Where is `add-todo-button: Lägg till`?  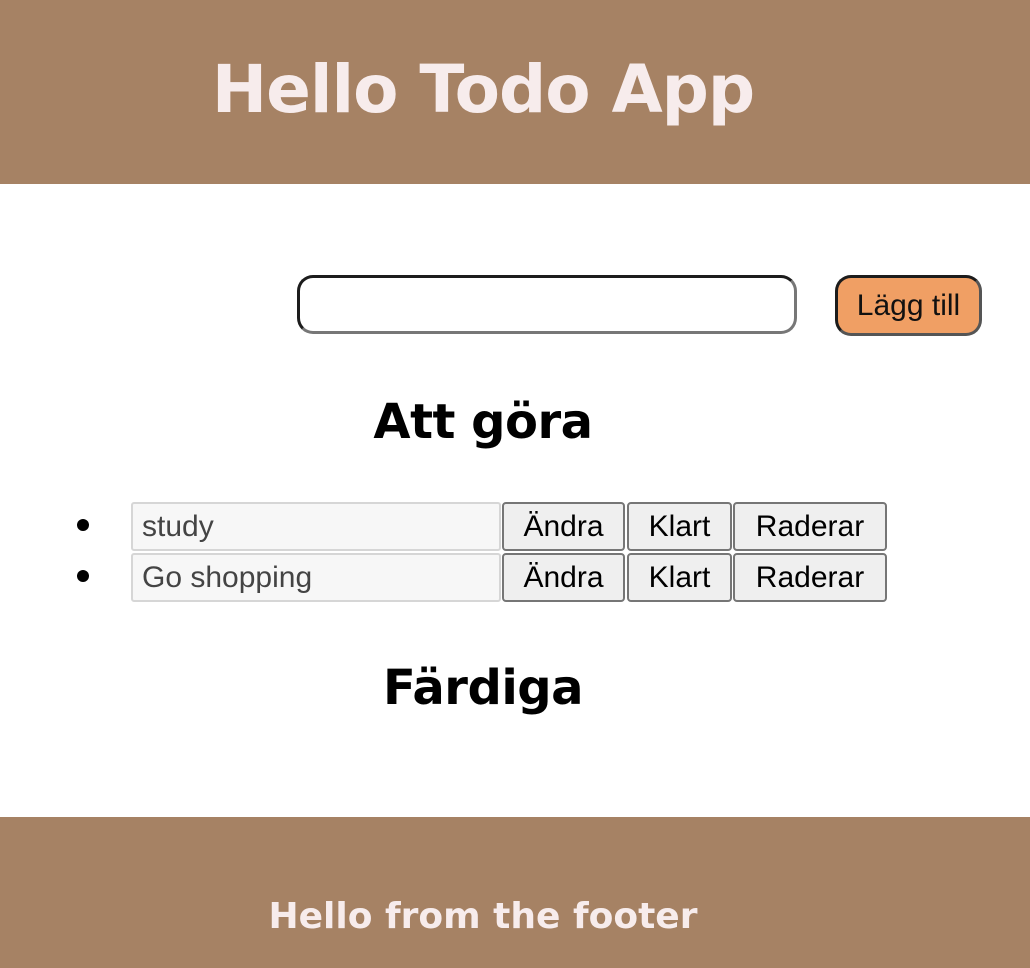
add-todo-button: Lägg till is located at coordinates (908, 305).